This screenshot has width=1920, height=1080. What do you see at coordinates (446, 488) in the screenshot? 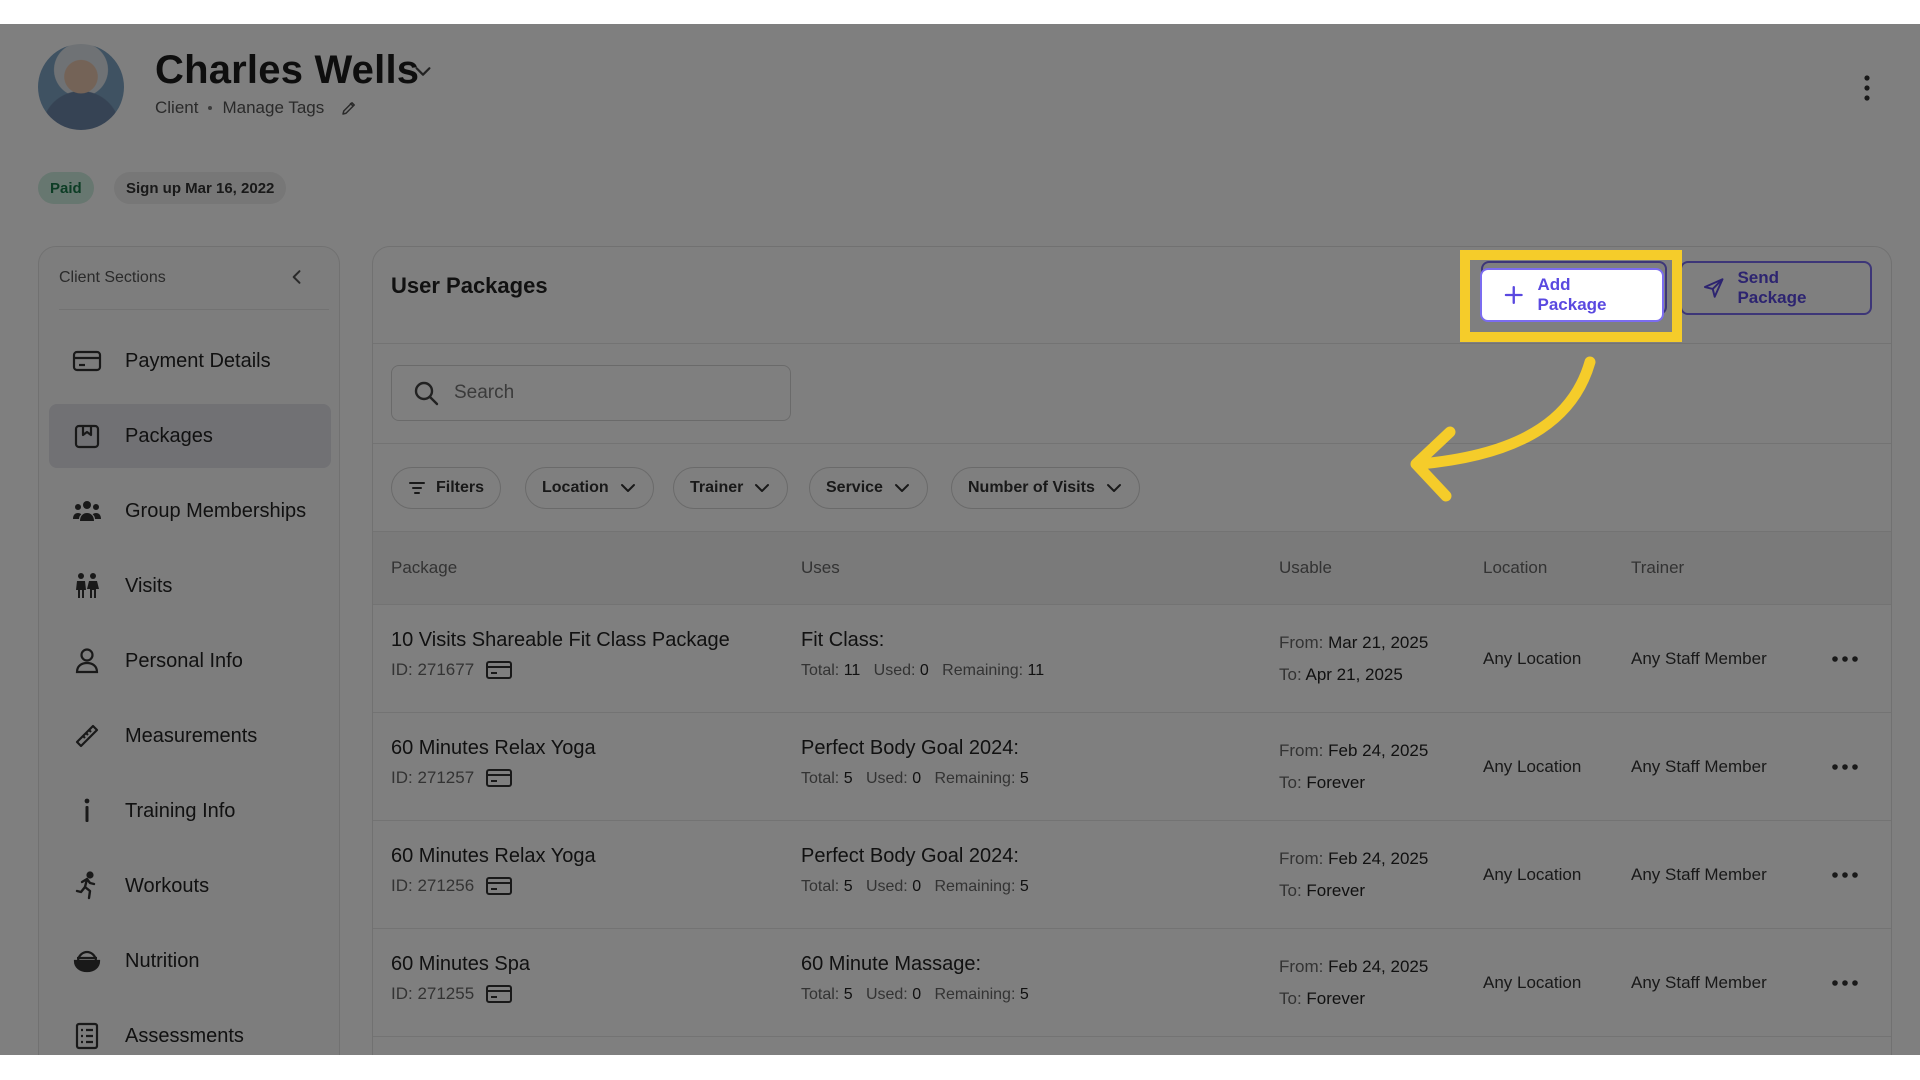
I see `filters-chip: Filters` at bounding box center [446, 488].